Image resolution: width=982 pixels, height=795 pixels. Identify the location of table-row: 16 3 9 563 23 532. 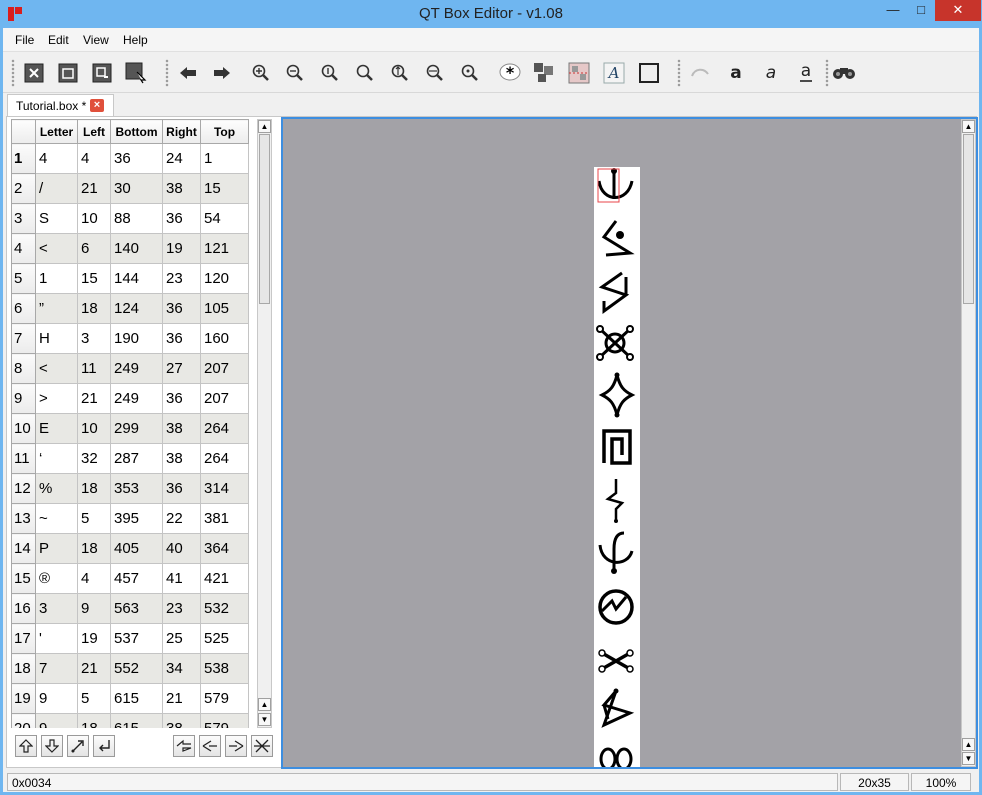
(130, 608).